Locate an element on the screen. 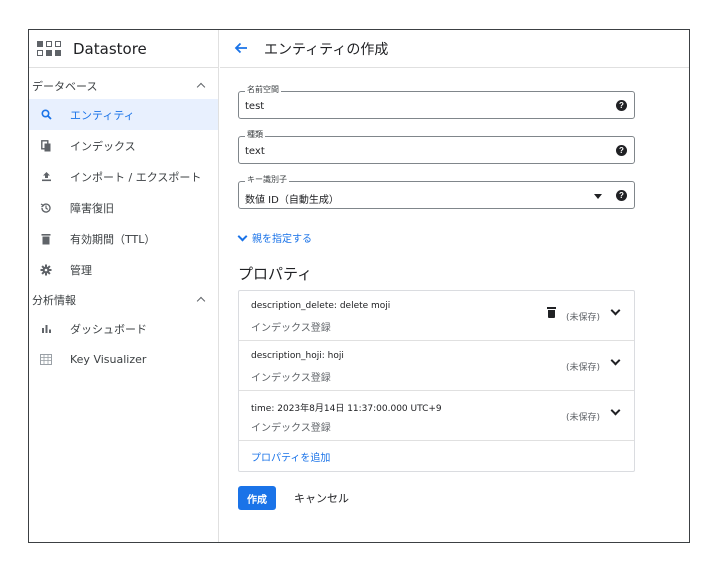  sidebar-item-label: インデックス is located at coordinates (103, 146).